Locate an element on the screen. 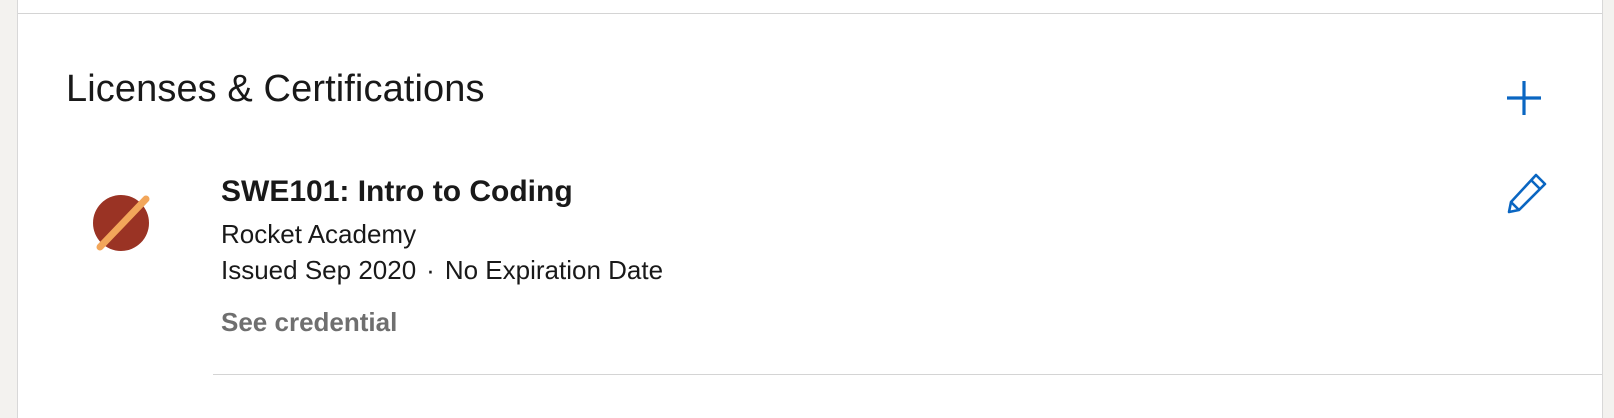 The width and height of the screenshot is (1614, 418). issued-date: Issued Sep 2020 is located at coordinates (319, 270).